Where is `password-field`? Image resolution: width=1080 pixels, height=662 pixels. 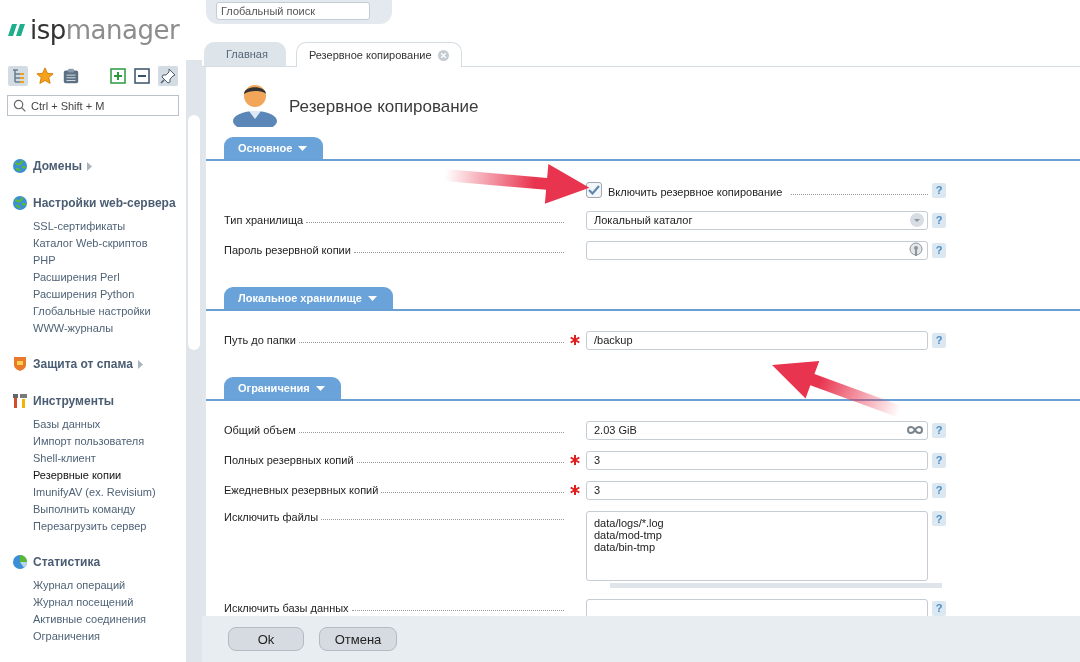 password-field is located at coordinates (757, 250).